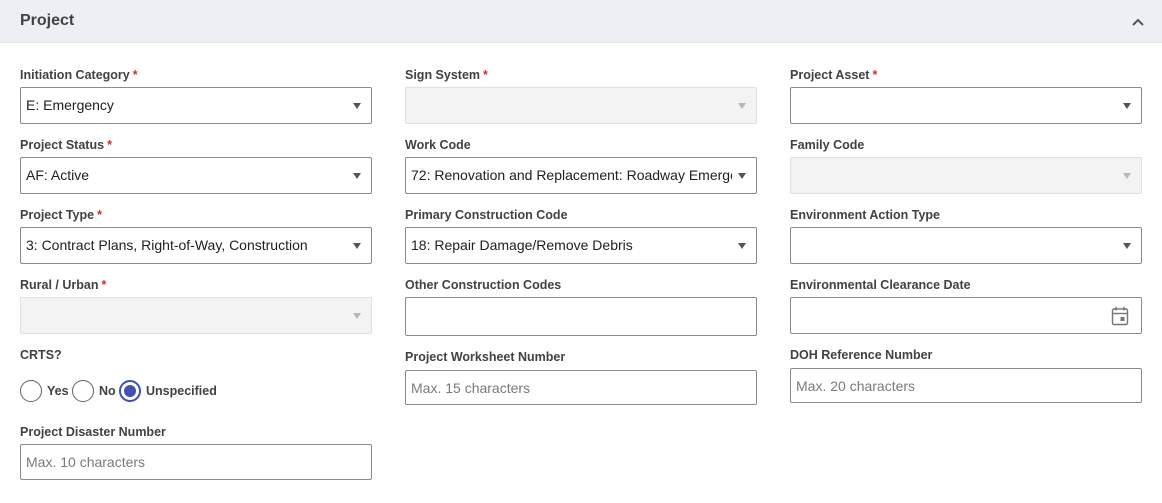  What do you see at coordinates (47, 20) in the screenshot?
I see `section-title: Project` at bounding box center [47, 20].